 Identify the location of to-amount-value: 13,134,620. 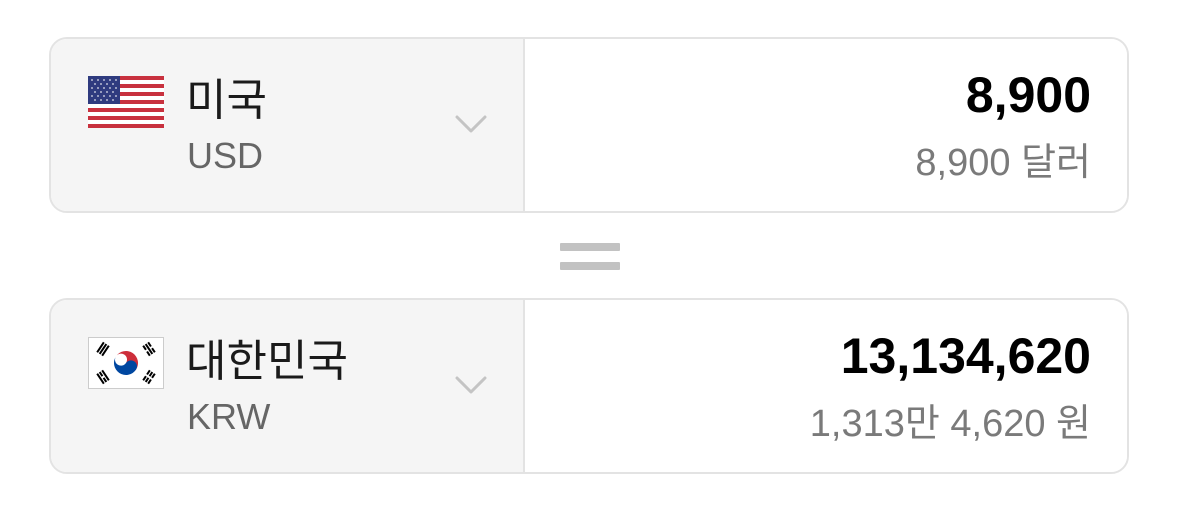
(965, 356).